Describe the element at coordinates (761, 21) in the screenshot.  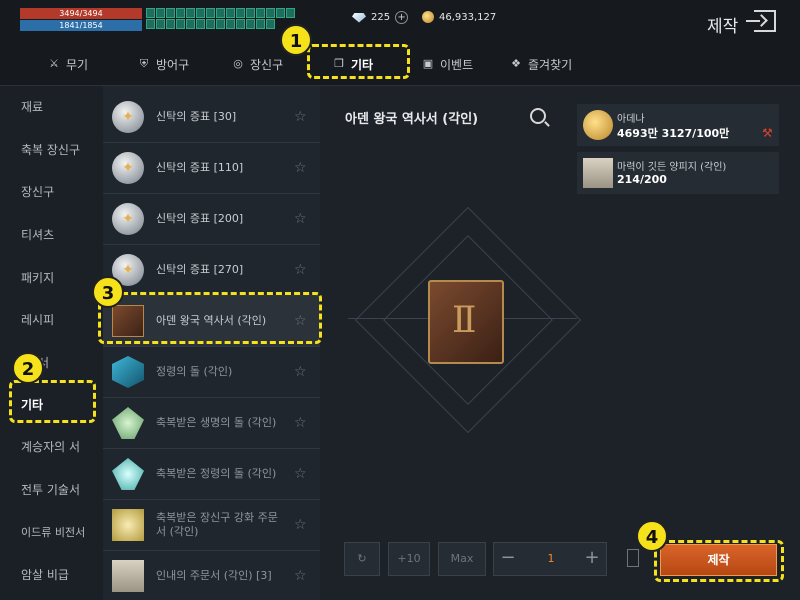
I see `exit-icon` at that location.